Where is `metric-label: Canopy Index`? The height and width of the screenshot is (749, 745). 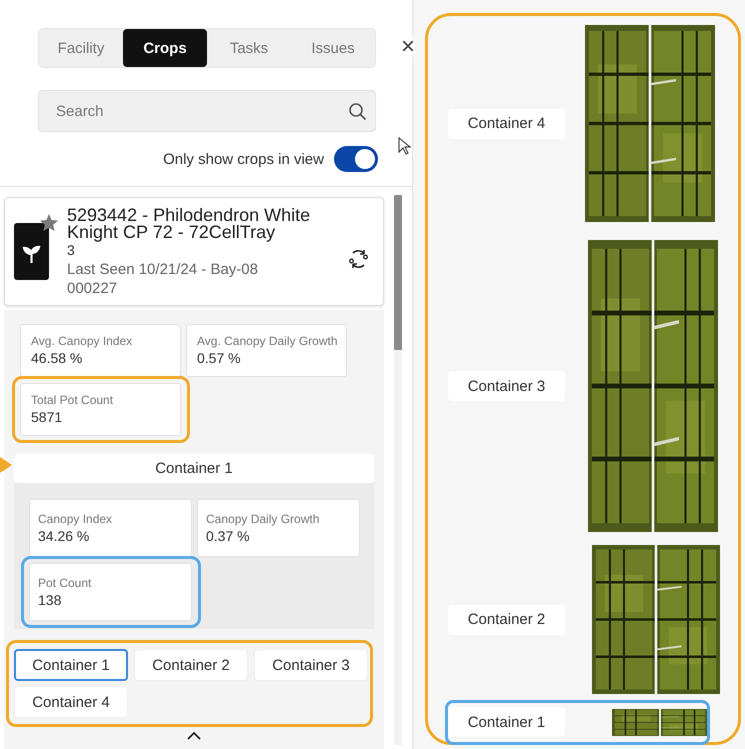
metric-label: Canopy Index is located at coordinates (76, 519).